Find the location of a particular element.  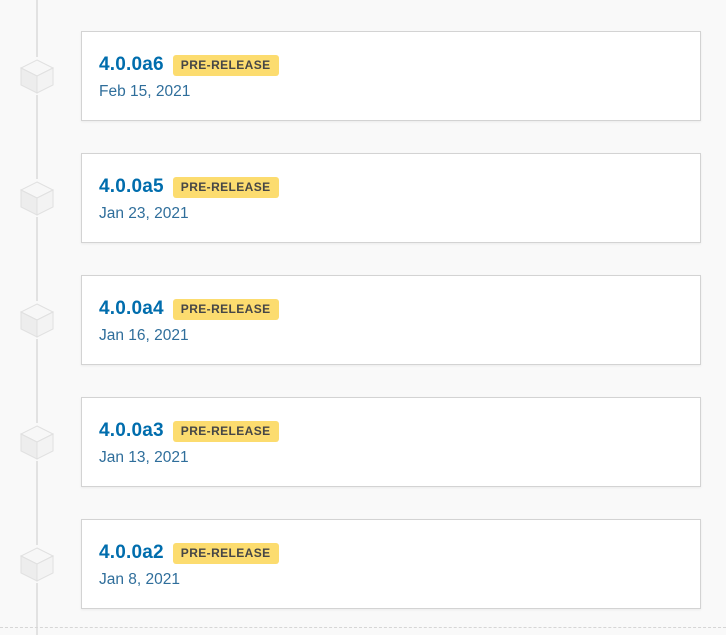

release-date: Jan 16, 2021 is located at coordinates (144, 335).